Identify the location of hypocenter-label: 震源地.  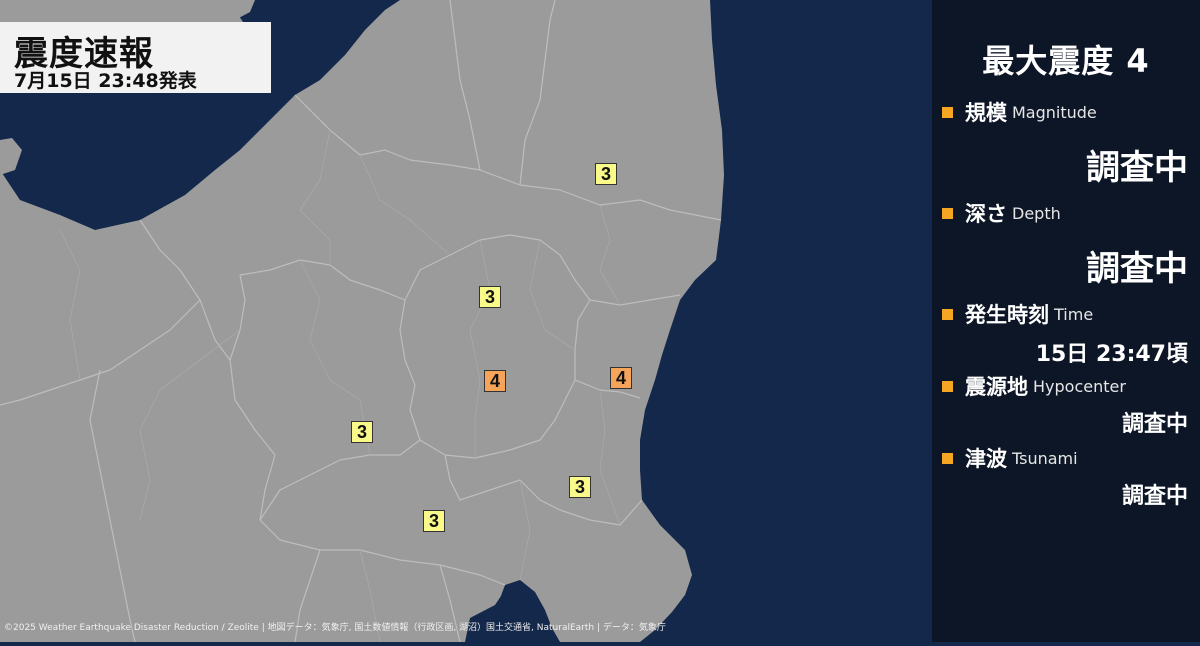
(996, 387).